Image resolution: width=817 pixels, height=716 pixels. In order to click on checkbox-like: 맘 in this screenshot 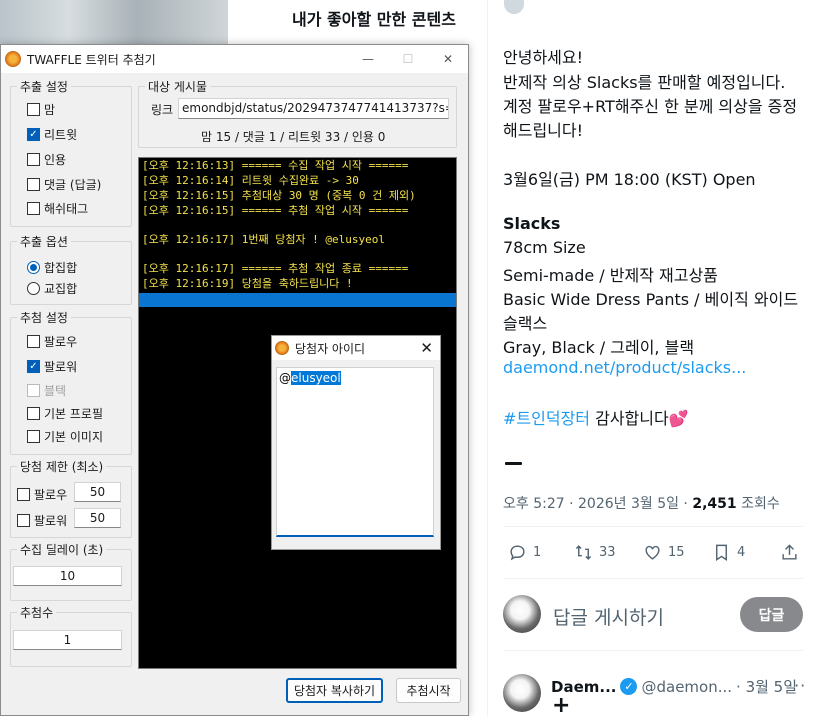, I will do `click(41, 109)`.